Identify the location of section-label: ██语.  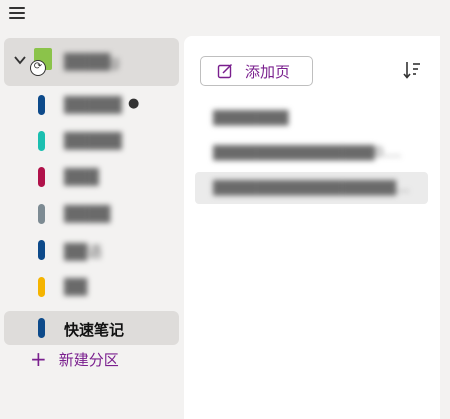
(83, 252).